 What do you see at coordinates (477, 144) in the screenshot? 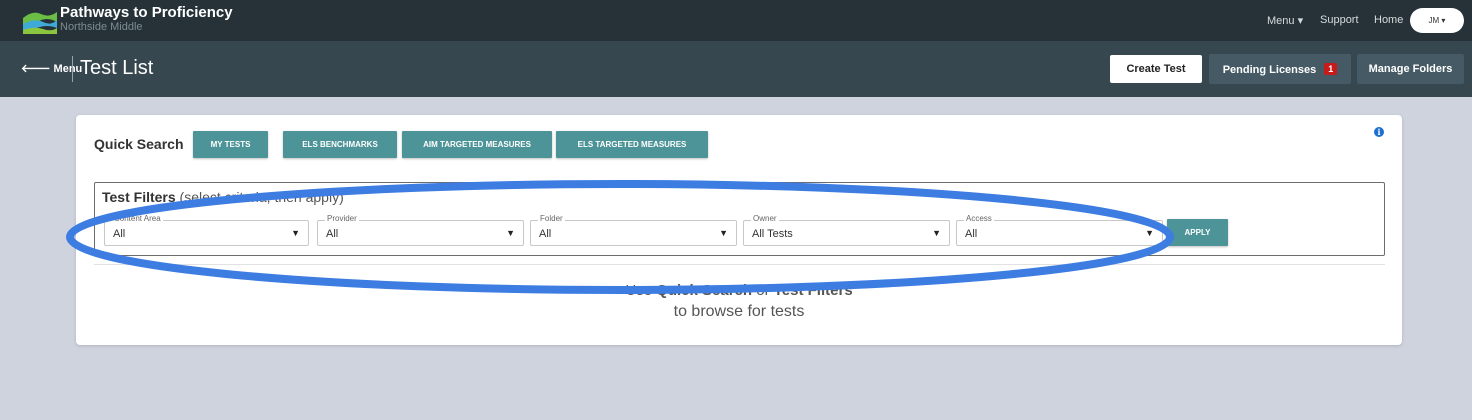
I see `aim-targeted-measures-button: AIM TARGETED MEASURES` at bounding box center [477, 144].